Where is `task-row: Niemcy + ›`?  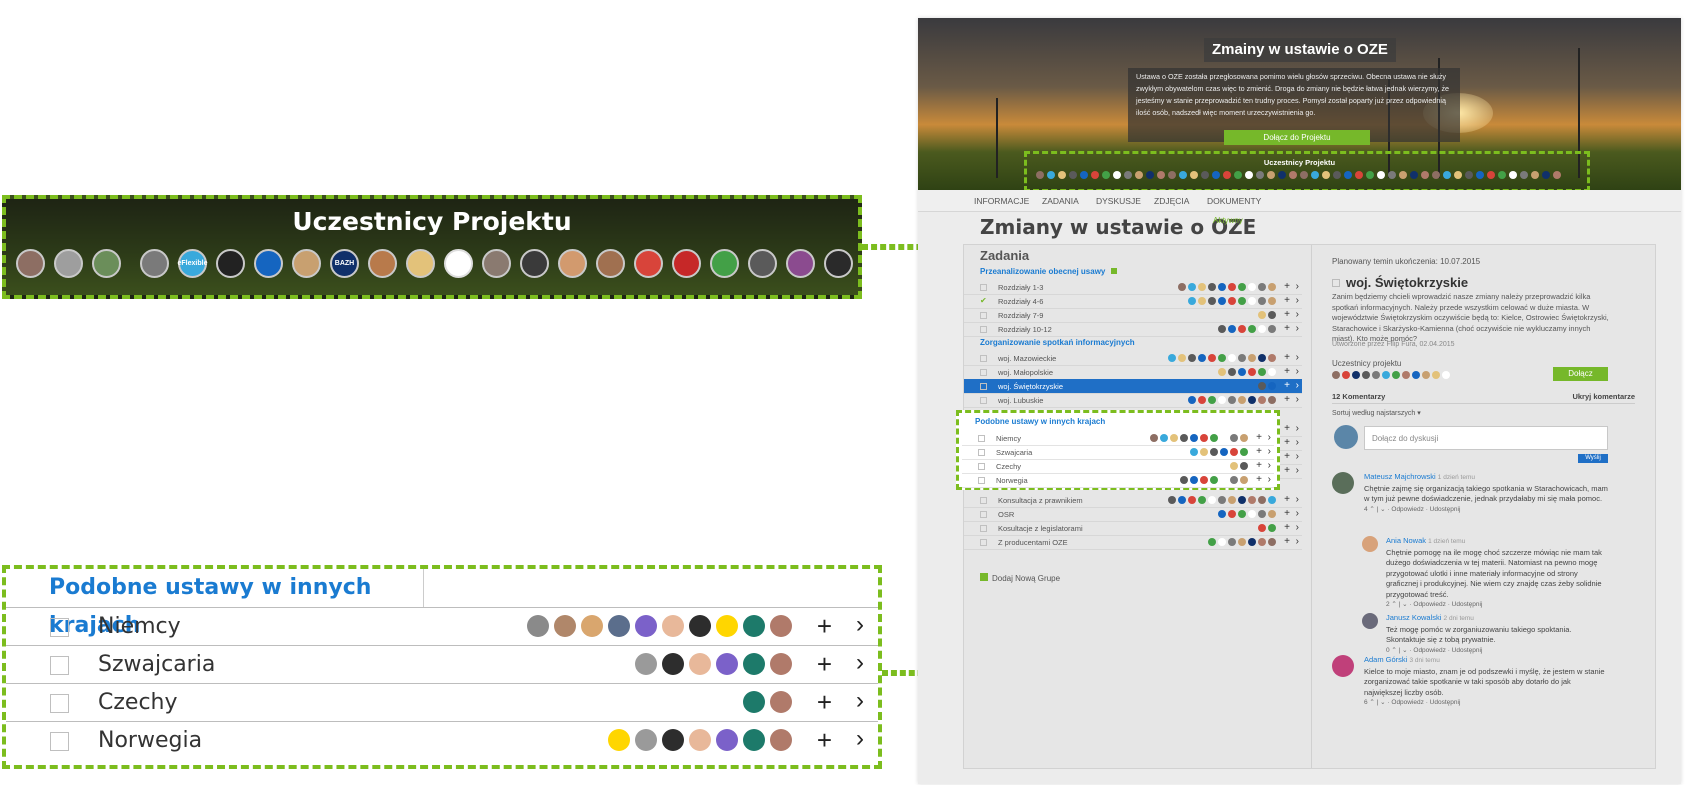
task-row: Niemcy + › is located at coordinates (1118, 438).